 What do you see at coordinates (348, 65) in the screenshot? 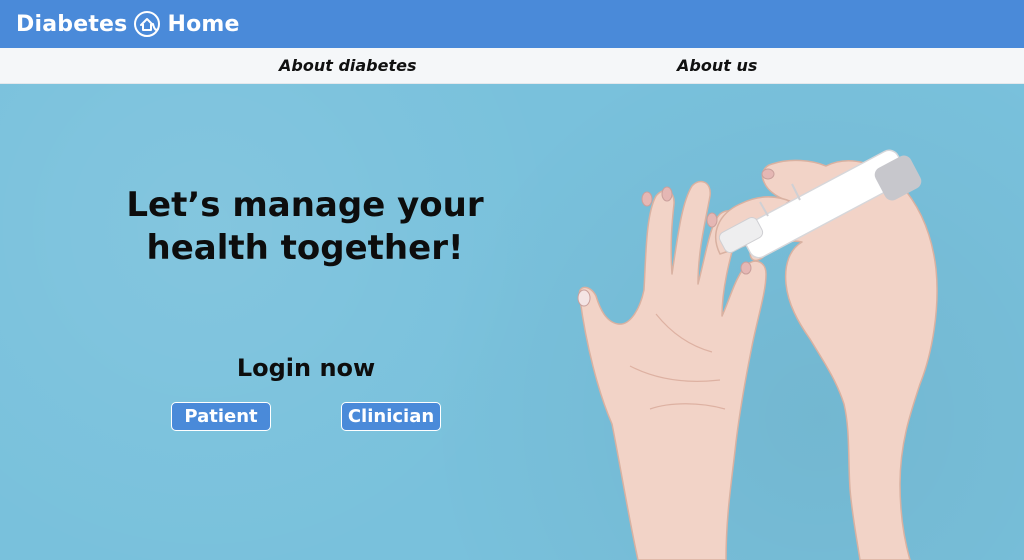
I see `nav-about-diabetes: About diabetes` at bounding box center [348, 65].